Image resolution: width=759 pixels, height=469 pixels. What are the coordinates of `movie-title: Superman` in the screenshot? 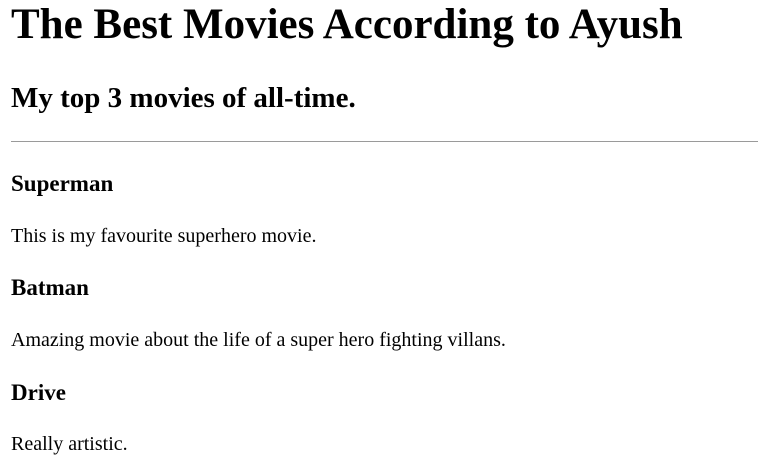 It's located at (62, 183).